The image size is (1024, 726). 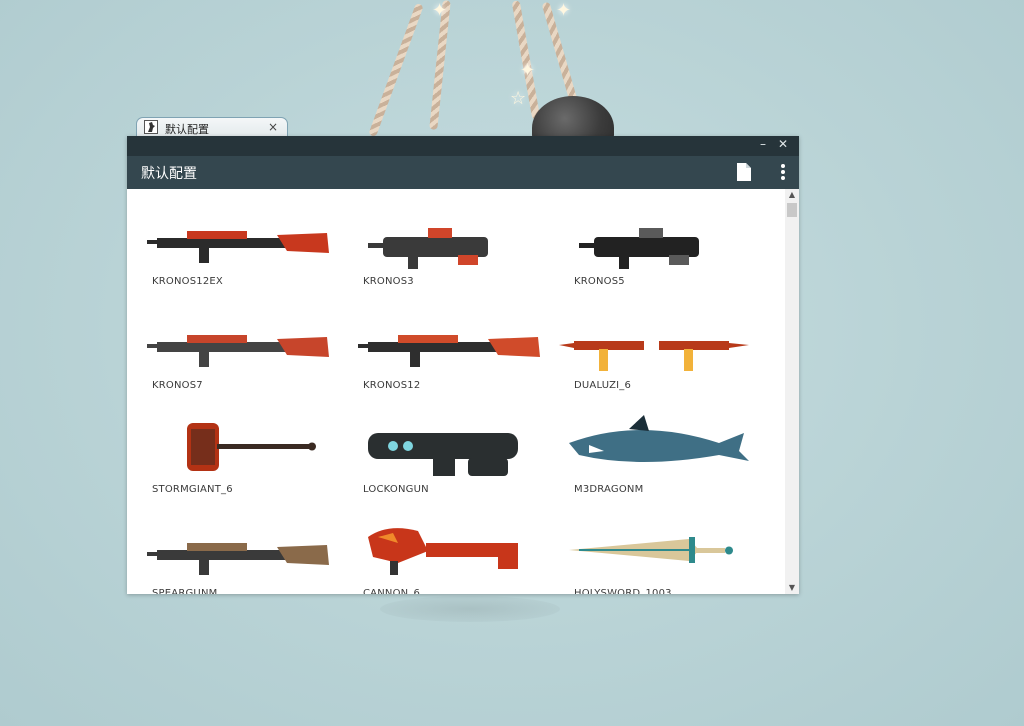 I want to click on weapon-item: KRONOS12, so click(x=443, y=345).